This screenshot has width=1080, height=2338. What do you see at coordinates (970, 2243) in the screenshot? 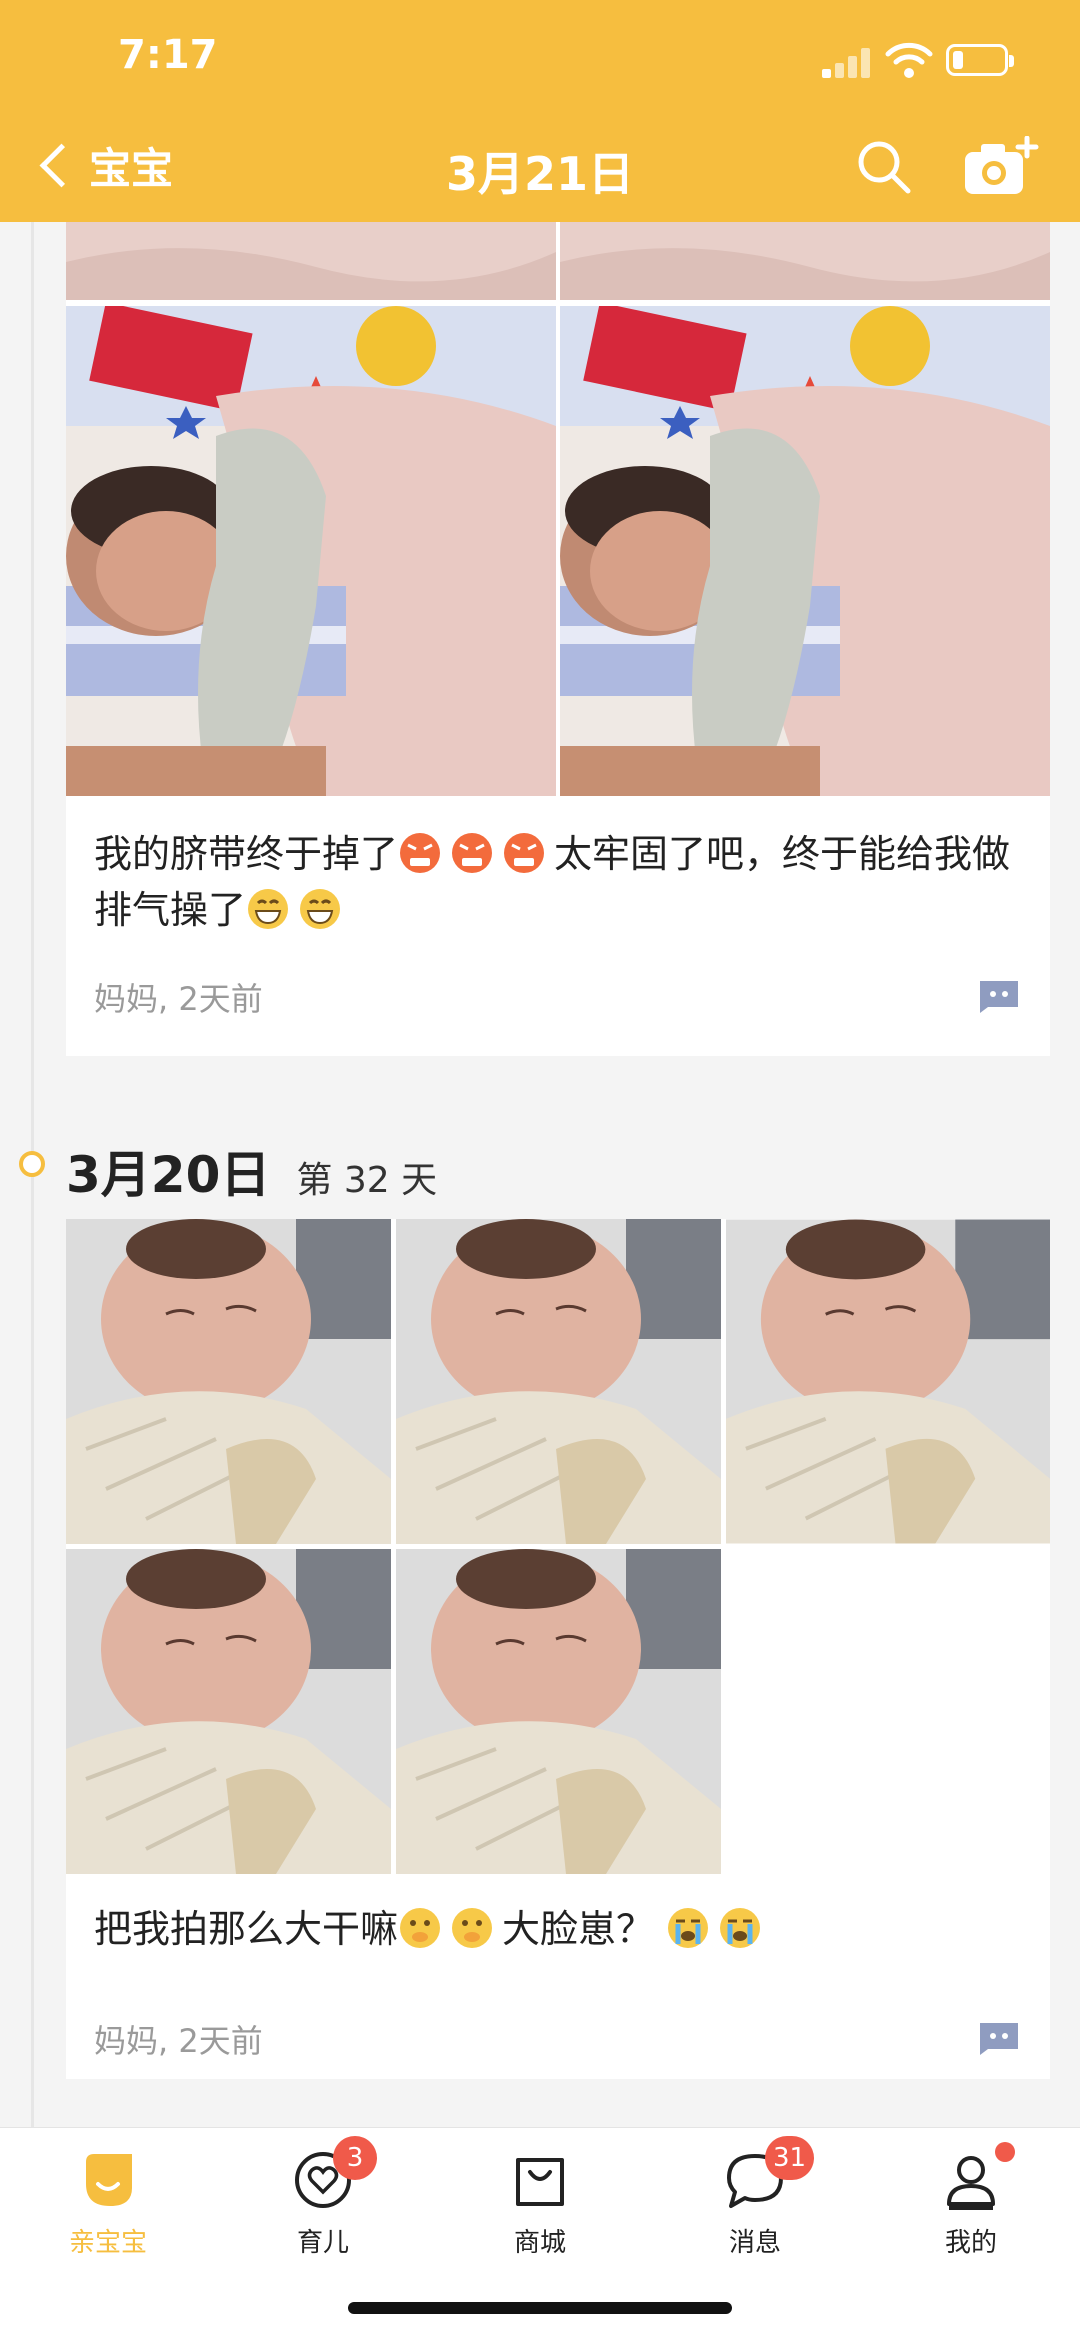
I see `tab-label: 我的` at bounding box center [970, 2243].